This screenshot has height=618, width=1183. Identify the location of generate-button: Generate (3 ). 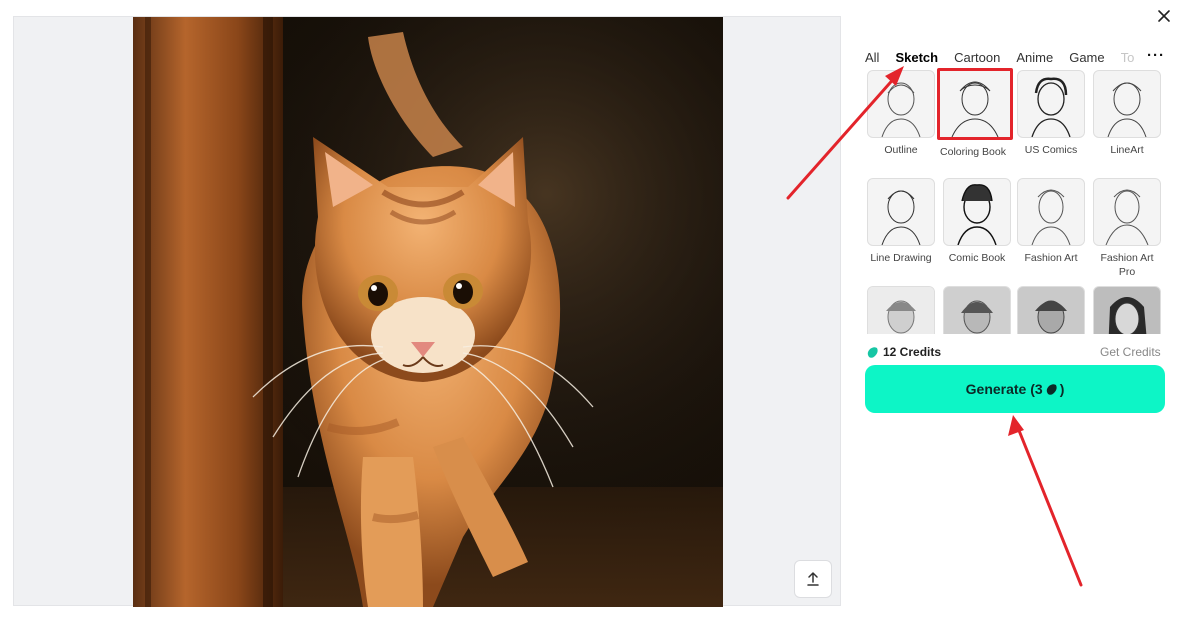
(1015, 389).